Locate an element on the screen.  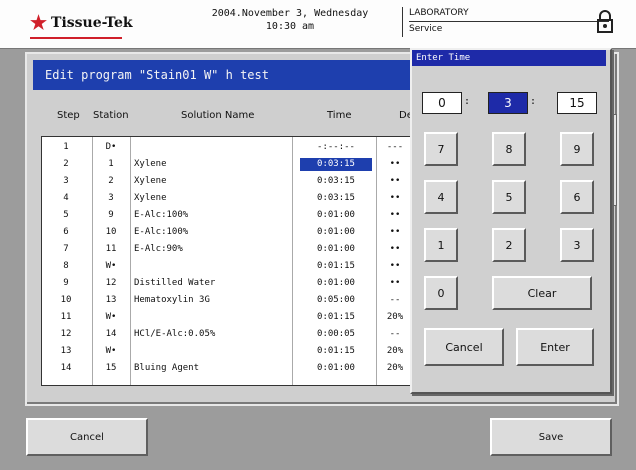
dialog-cancel-button: Cancel is located at coordinates (464, 347).